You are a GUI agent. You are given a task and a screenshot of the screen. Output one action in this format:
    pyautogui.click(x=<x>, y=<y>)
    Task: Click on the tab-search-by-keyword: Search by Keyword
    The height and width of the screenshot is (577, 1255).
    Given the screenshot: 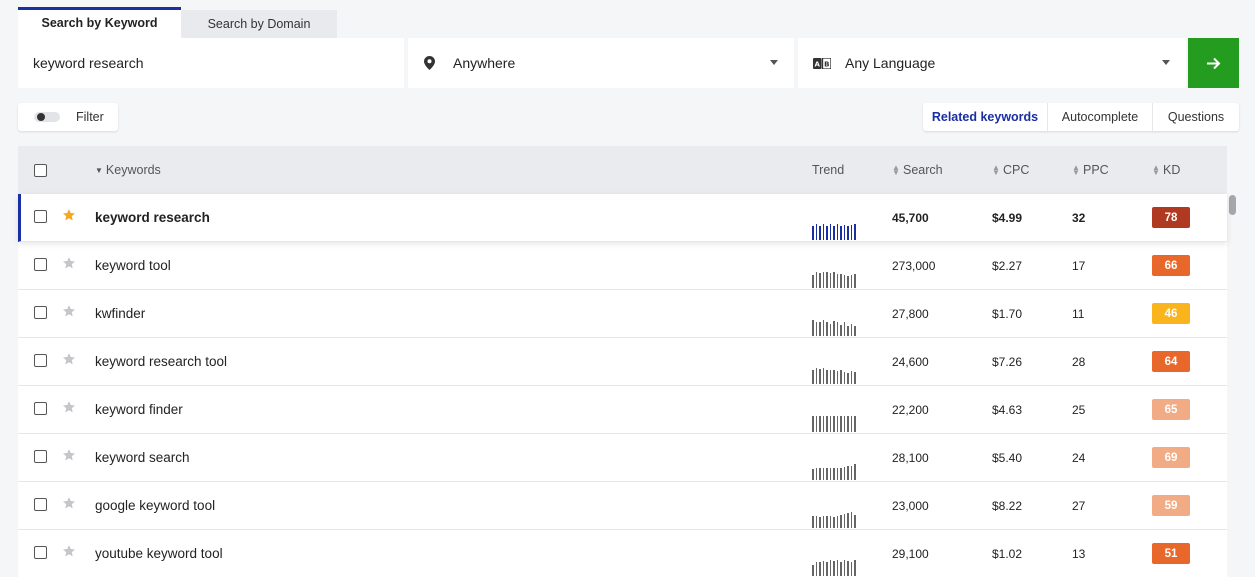 What is the action you would take?
    pyautogui.click(x=99, y=22)
    